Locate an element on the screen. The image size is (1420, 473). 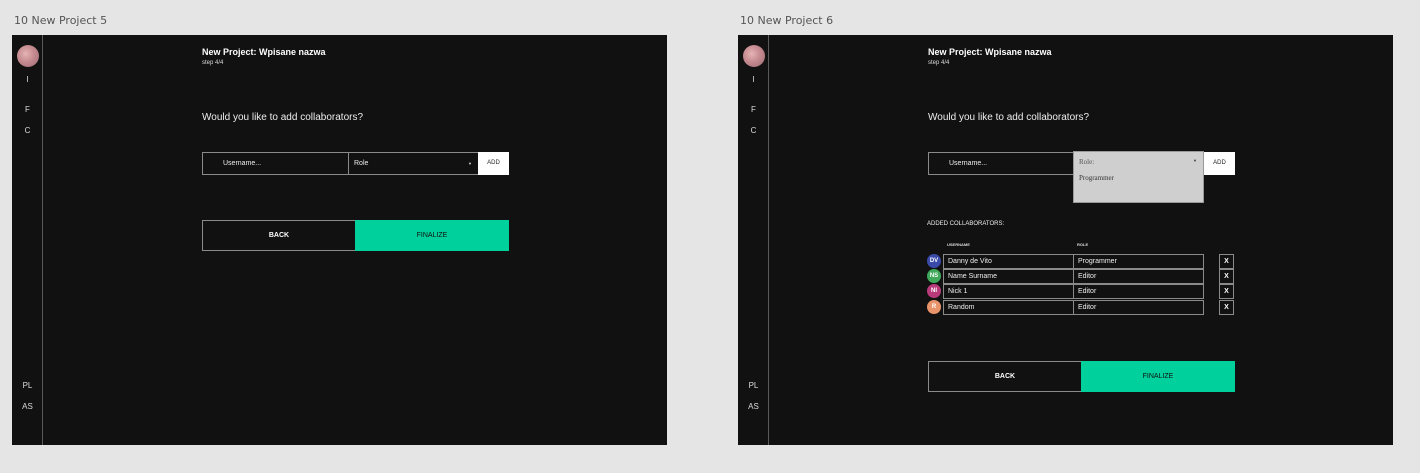
collaborator-row: NS Name Surname Editor X is located at coordinates (1080, 276).